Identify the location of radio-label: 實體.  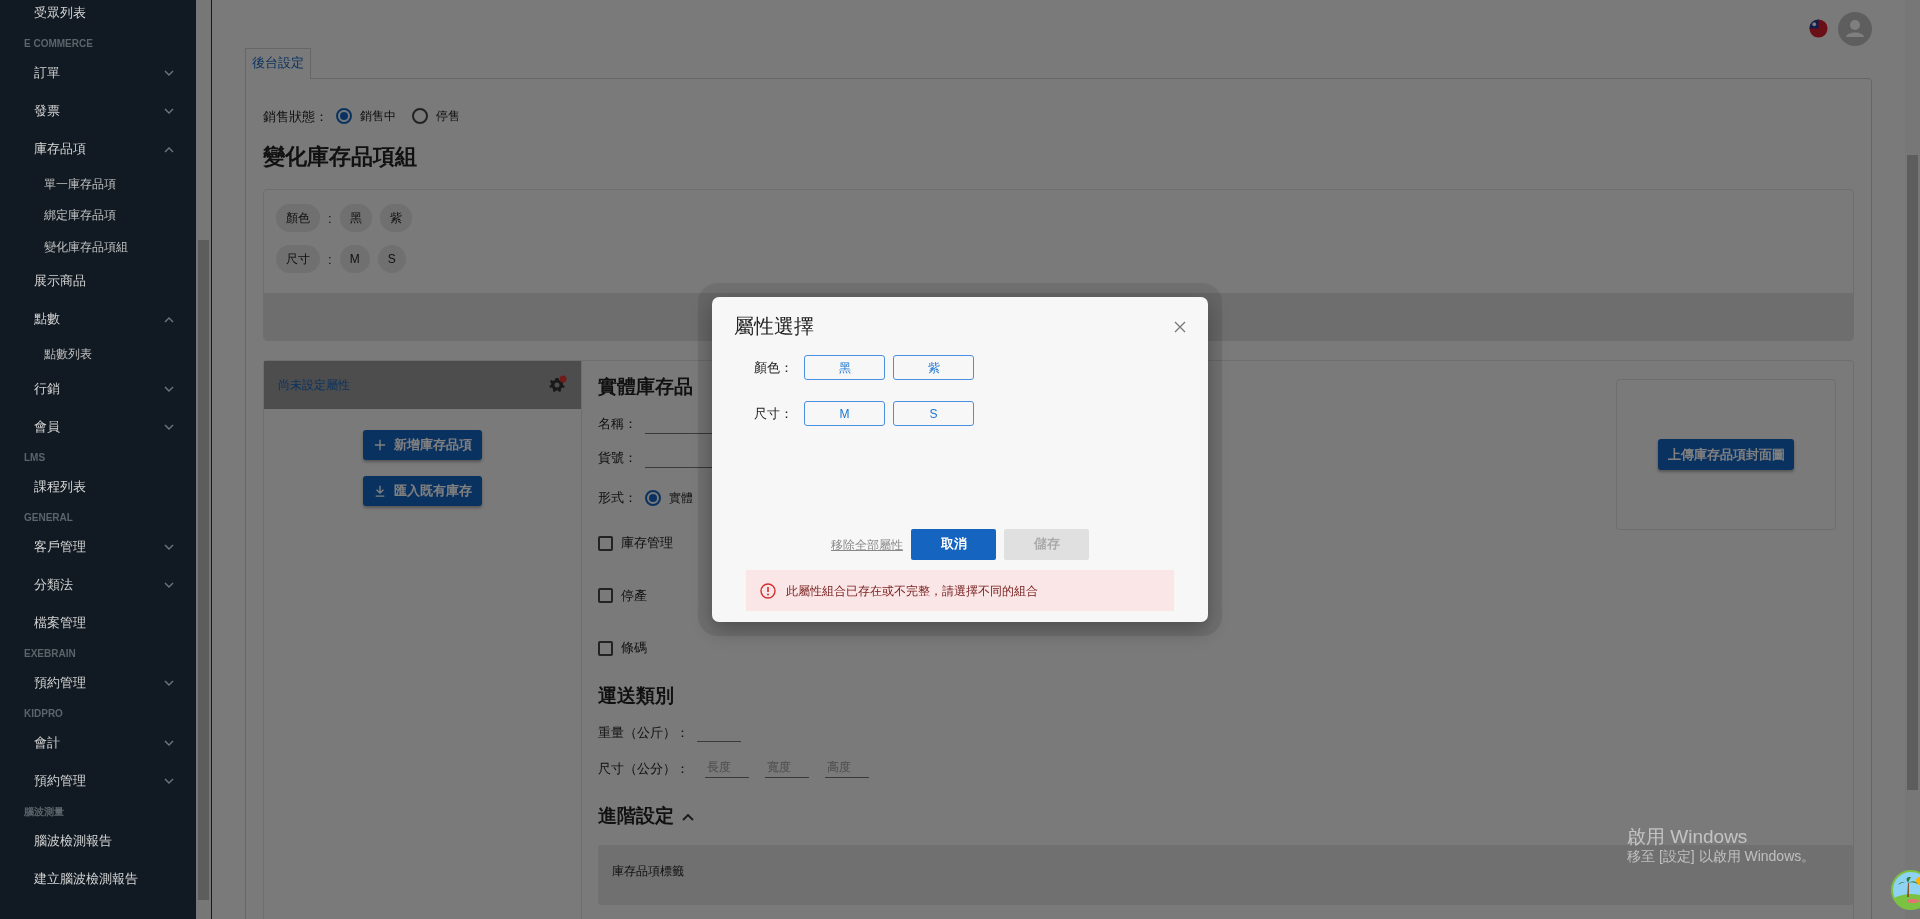
(681, 498).